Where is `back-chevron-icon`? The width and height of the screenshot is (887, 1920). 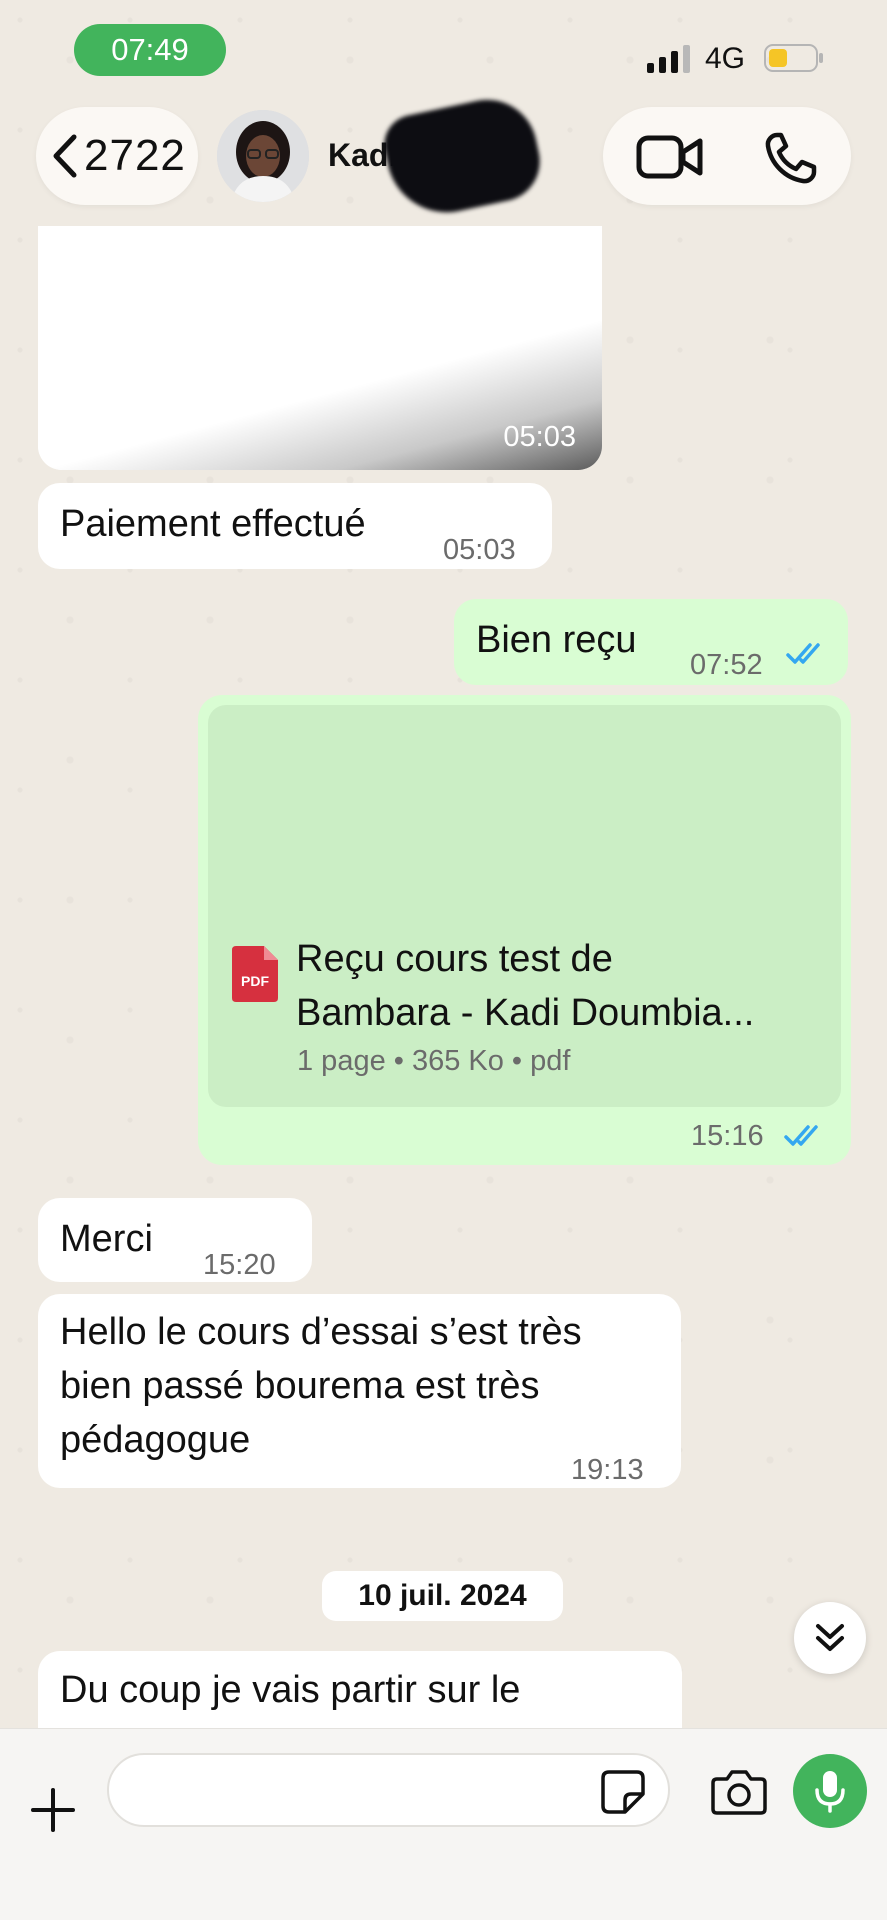
back-chevron-icon is located at coordinates (65, 156).